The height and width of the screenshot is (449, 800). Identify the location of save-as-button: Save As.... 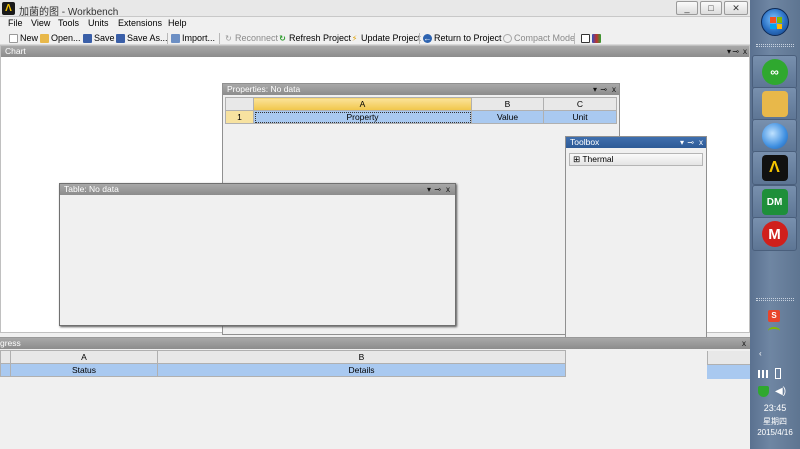
(142, 38).